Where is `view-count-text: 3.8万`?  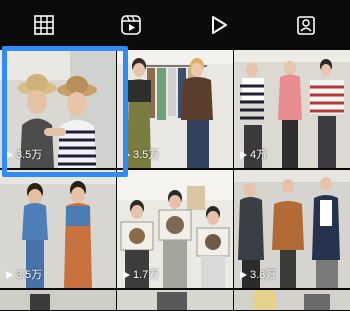 view-count-text: 3.8万 is located at coordinates (263, 275).